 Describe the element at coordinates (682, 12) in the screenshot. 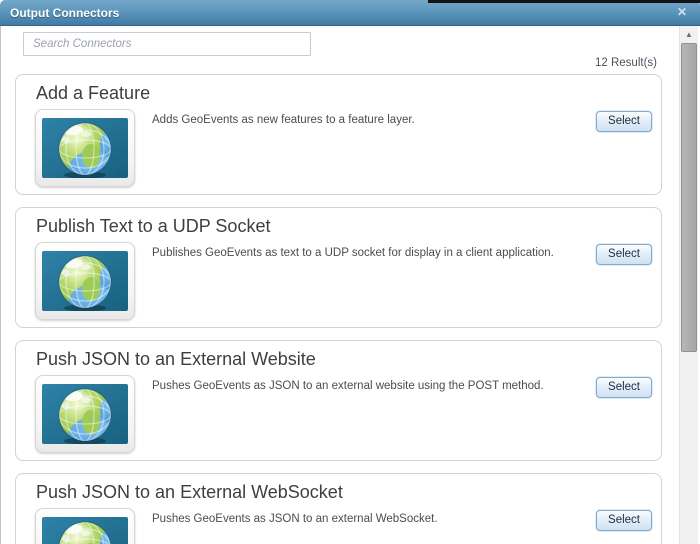

I see `close-icon: ✕` at that location.